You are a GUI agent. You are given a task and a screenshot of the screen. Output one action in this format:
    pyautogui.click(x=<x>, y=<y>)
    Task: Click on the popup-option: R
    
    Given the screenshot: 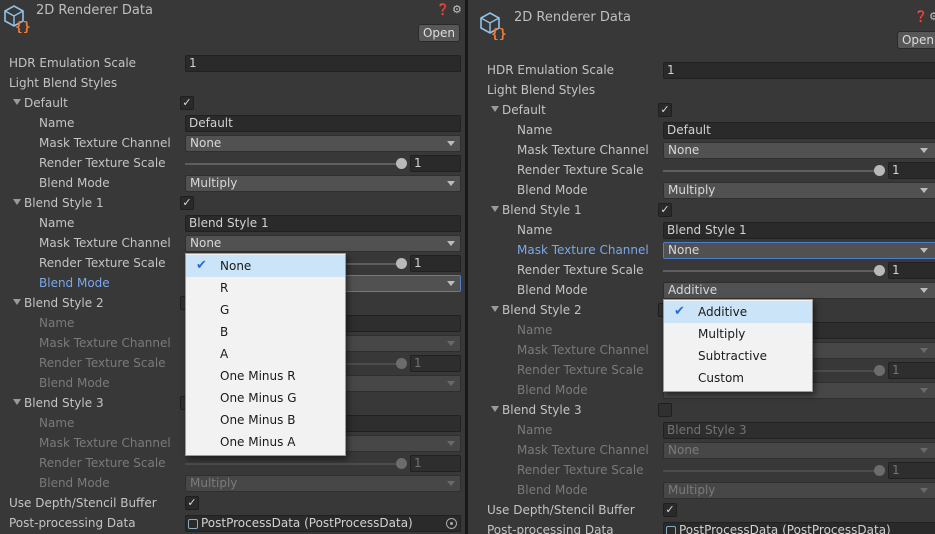 What is the action you would take?
    pyautogui.click(x=265, y=288)
    